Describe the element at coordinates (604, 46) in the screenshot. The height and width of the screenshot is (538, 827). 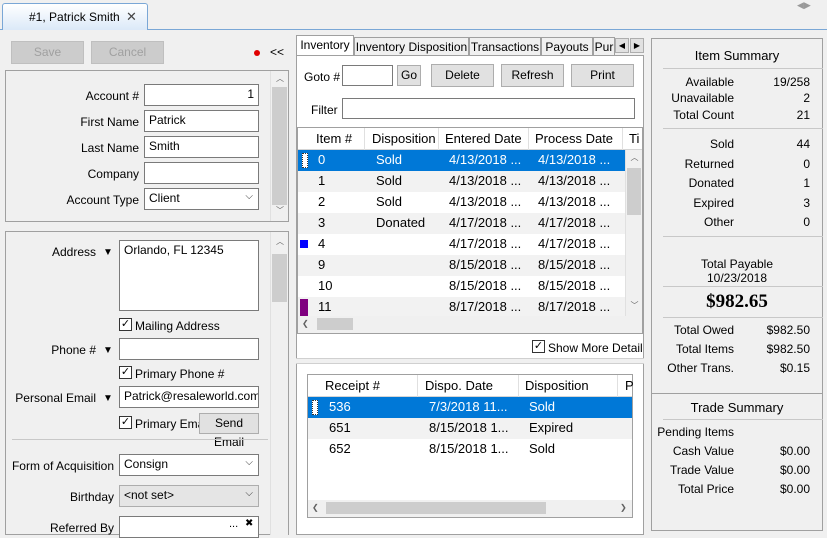
I see `tab-purchases: Pur` at that location.